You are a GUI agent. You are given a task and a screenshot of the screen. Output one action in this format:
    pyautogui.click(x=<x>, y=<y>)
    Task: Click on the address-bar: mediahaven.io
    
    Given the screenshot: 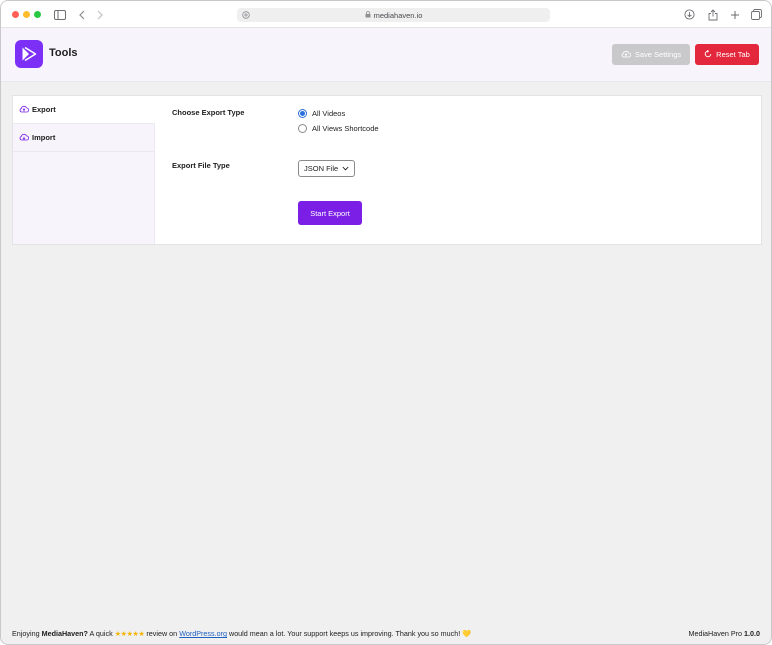 What is the action you would take?
    pyautogui.click(x=393, y=15)
    